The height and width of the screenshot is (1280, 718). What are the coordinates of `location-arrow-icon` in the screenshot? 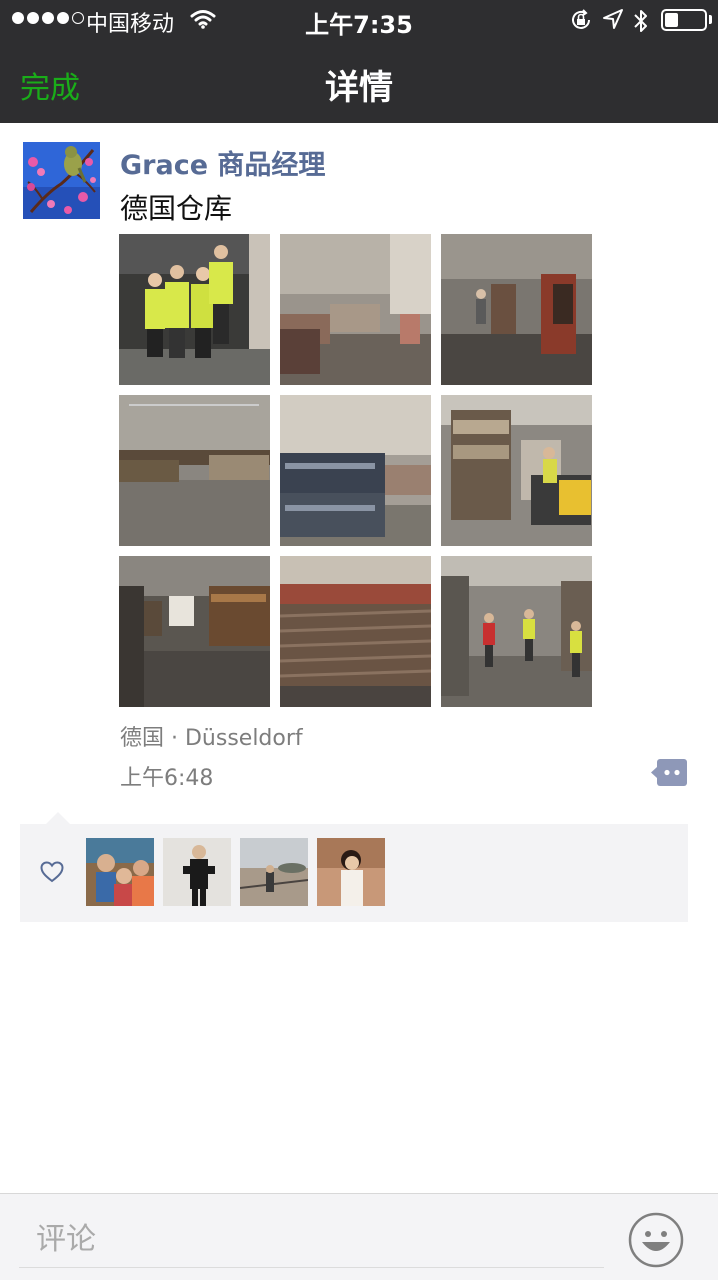 It's located at (613, 19).